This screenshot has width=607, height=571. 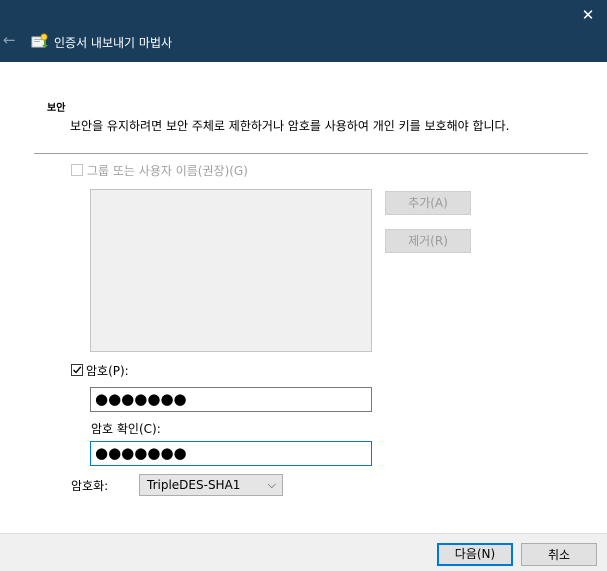 What do you see at coordinates (126, 429) in the screenshot?
I see `confirm-password-label: 암호 확인(C):` at bounding box center [126, 429].